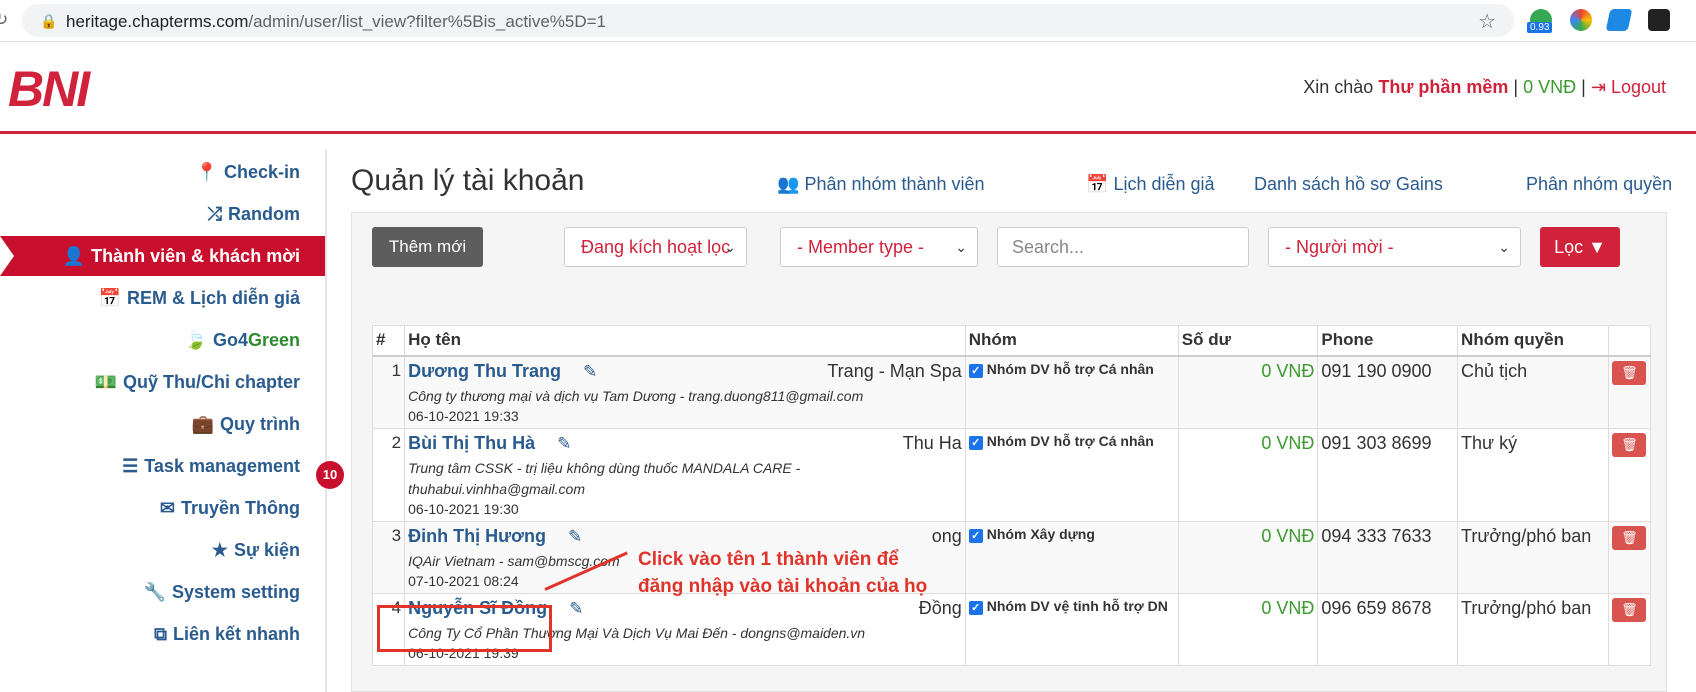 Image resolution: width=1696 pixels, height=692 pixels. Describe the element at coordinates (260, 424) in the screenshot. I see `sidebar-item-label: Quy trình` at that location.